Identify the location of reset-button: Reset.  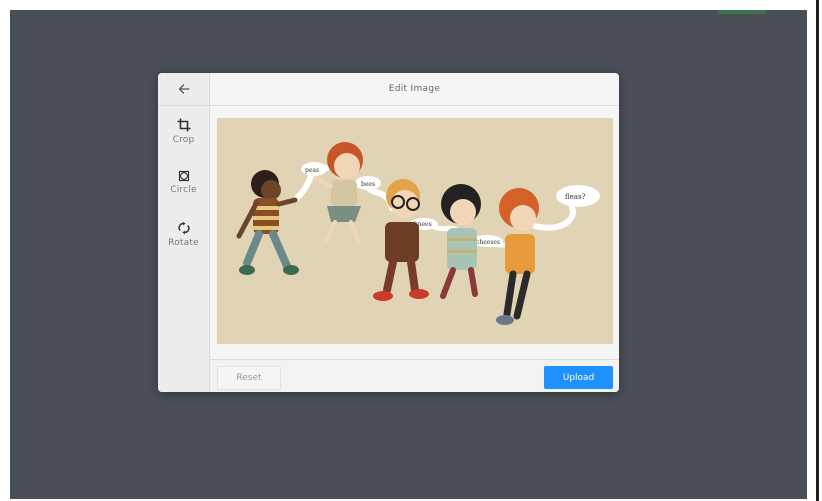
(249, 378).